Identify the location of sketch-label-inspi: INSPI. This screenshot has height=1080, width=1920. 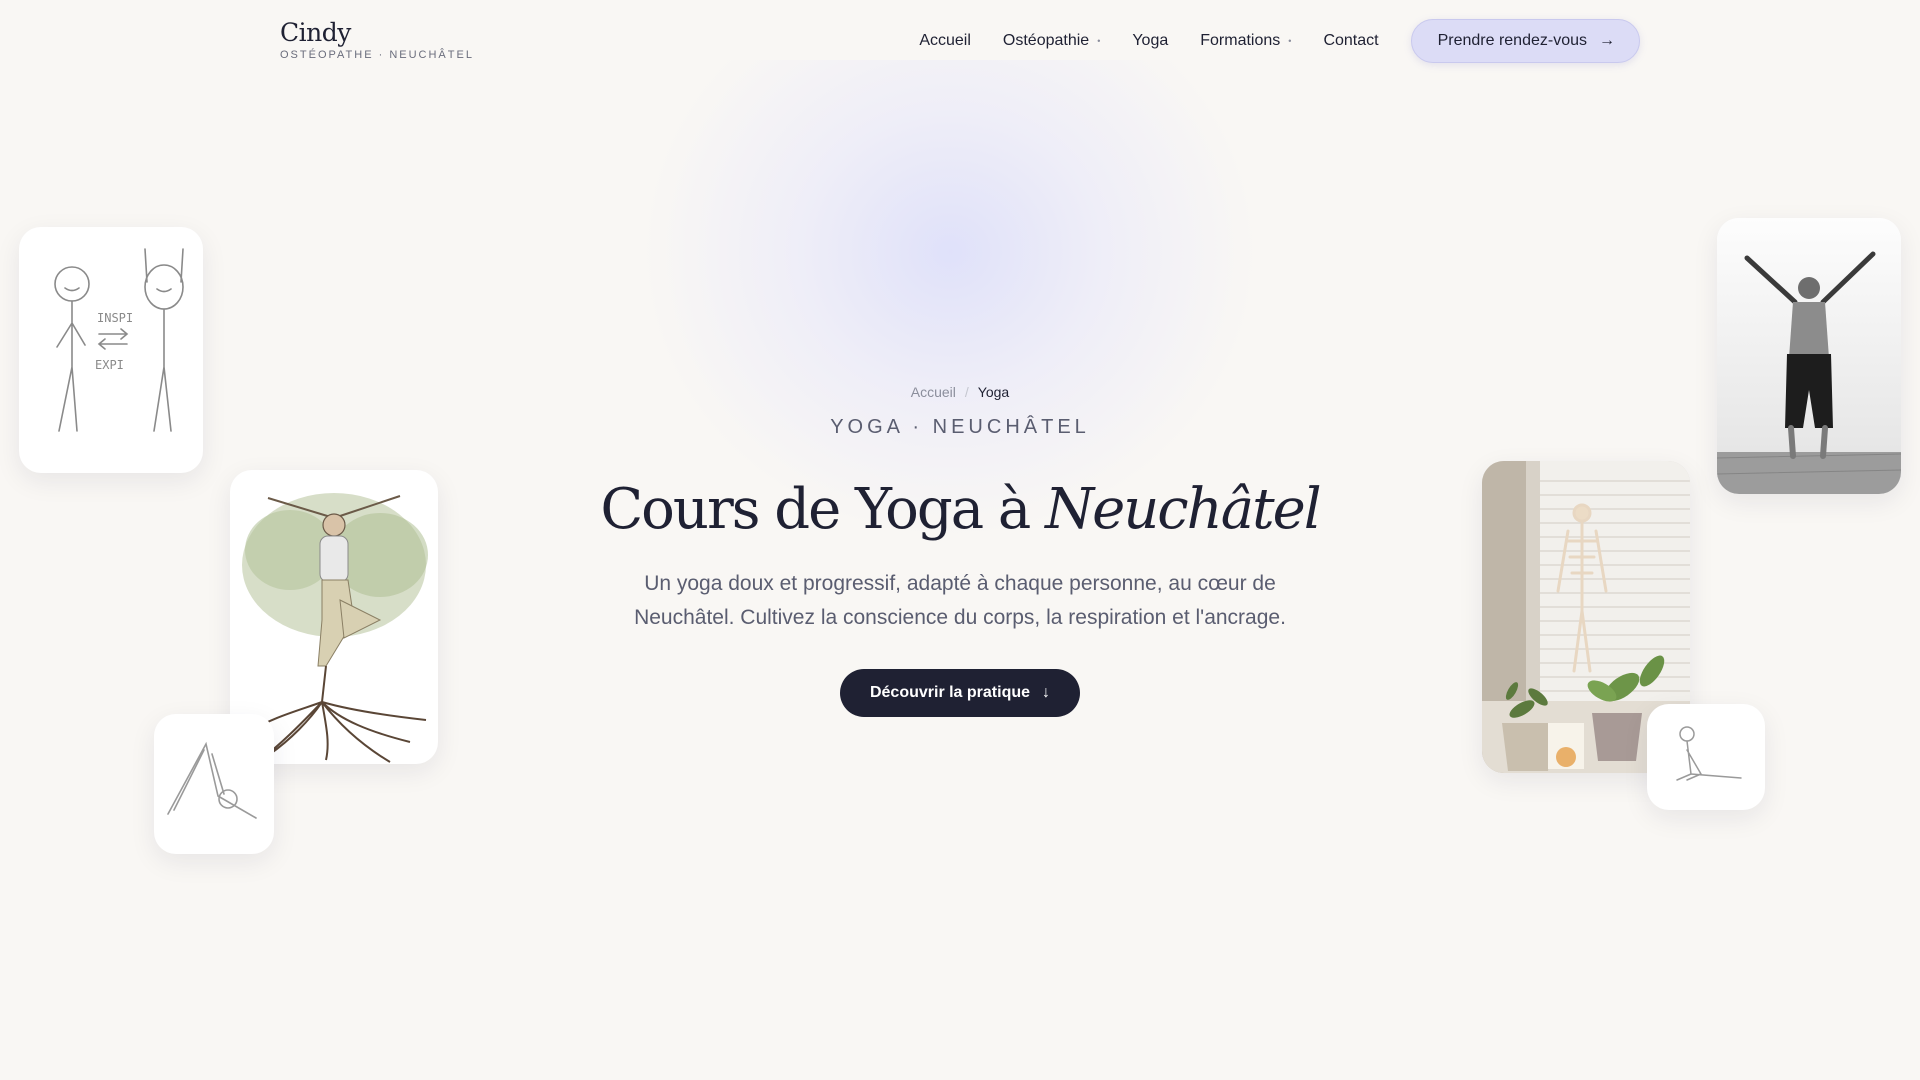
(115, 318).